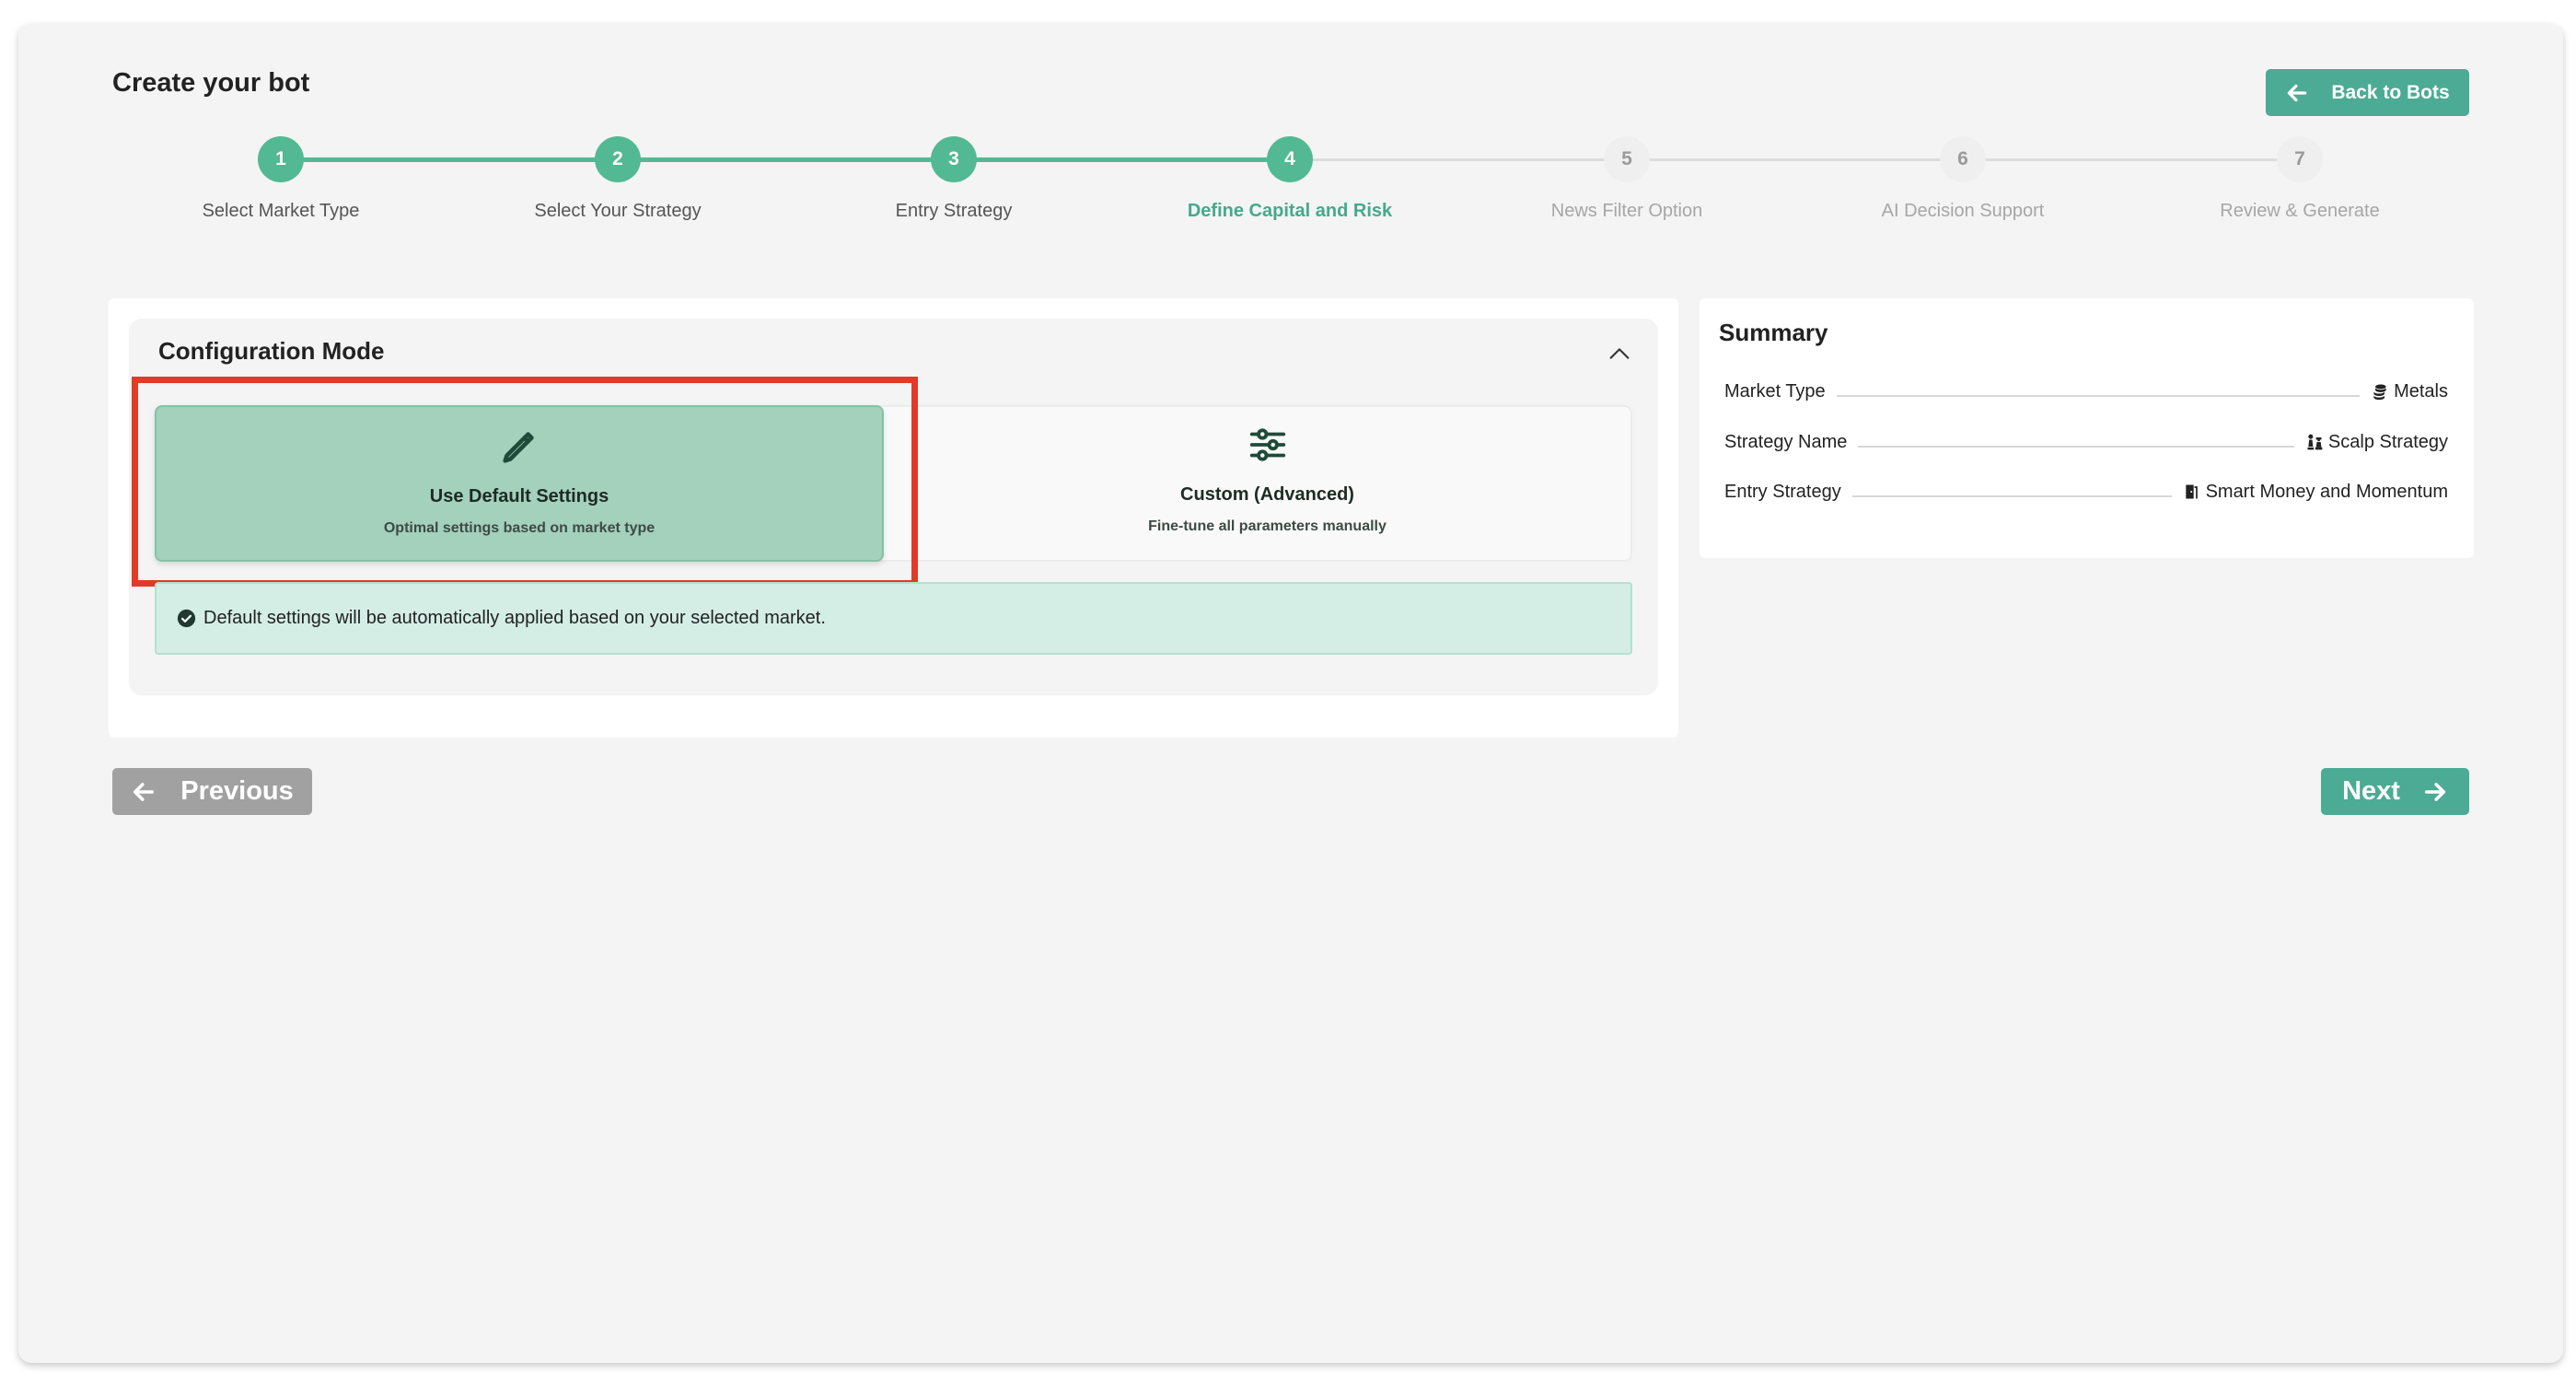  I want to click on step-3-circle: 3, so click(954, 159).